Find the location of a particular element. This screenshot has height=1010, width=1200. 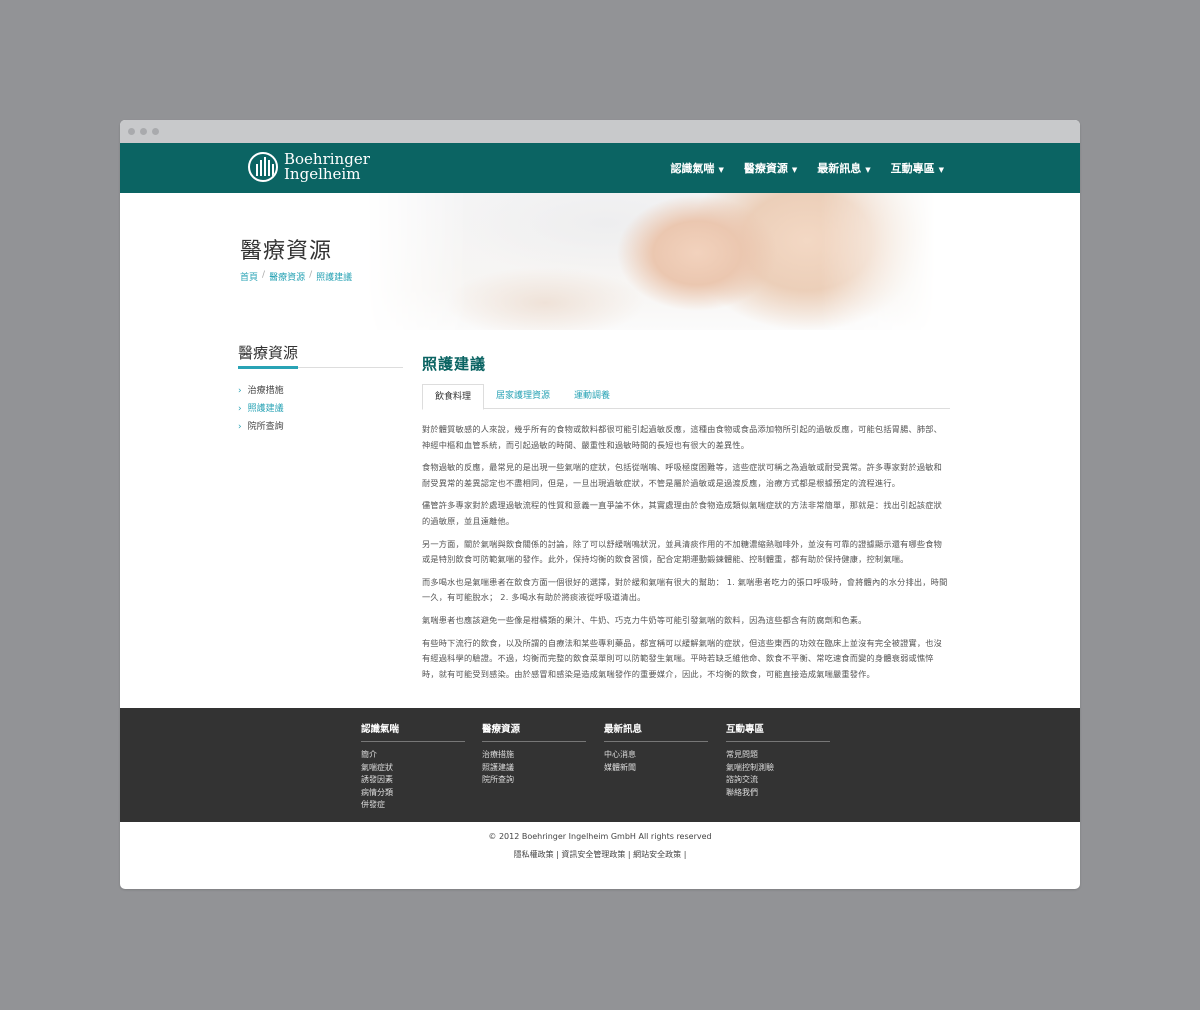

nav-item-medical-resources: 醫療資源 ▼ is located at coordinates (770, 168).